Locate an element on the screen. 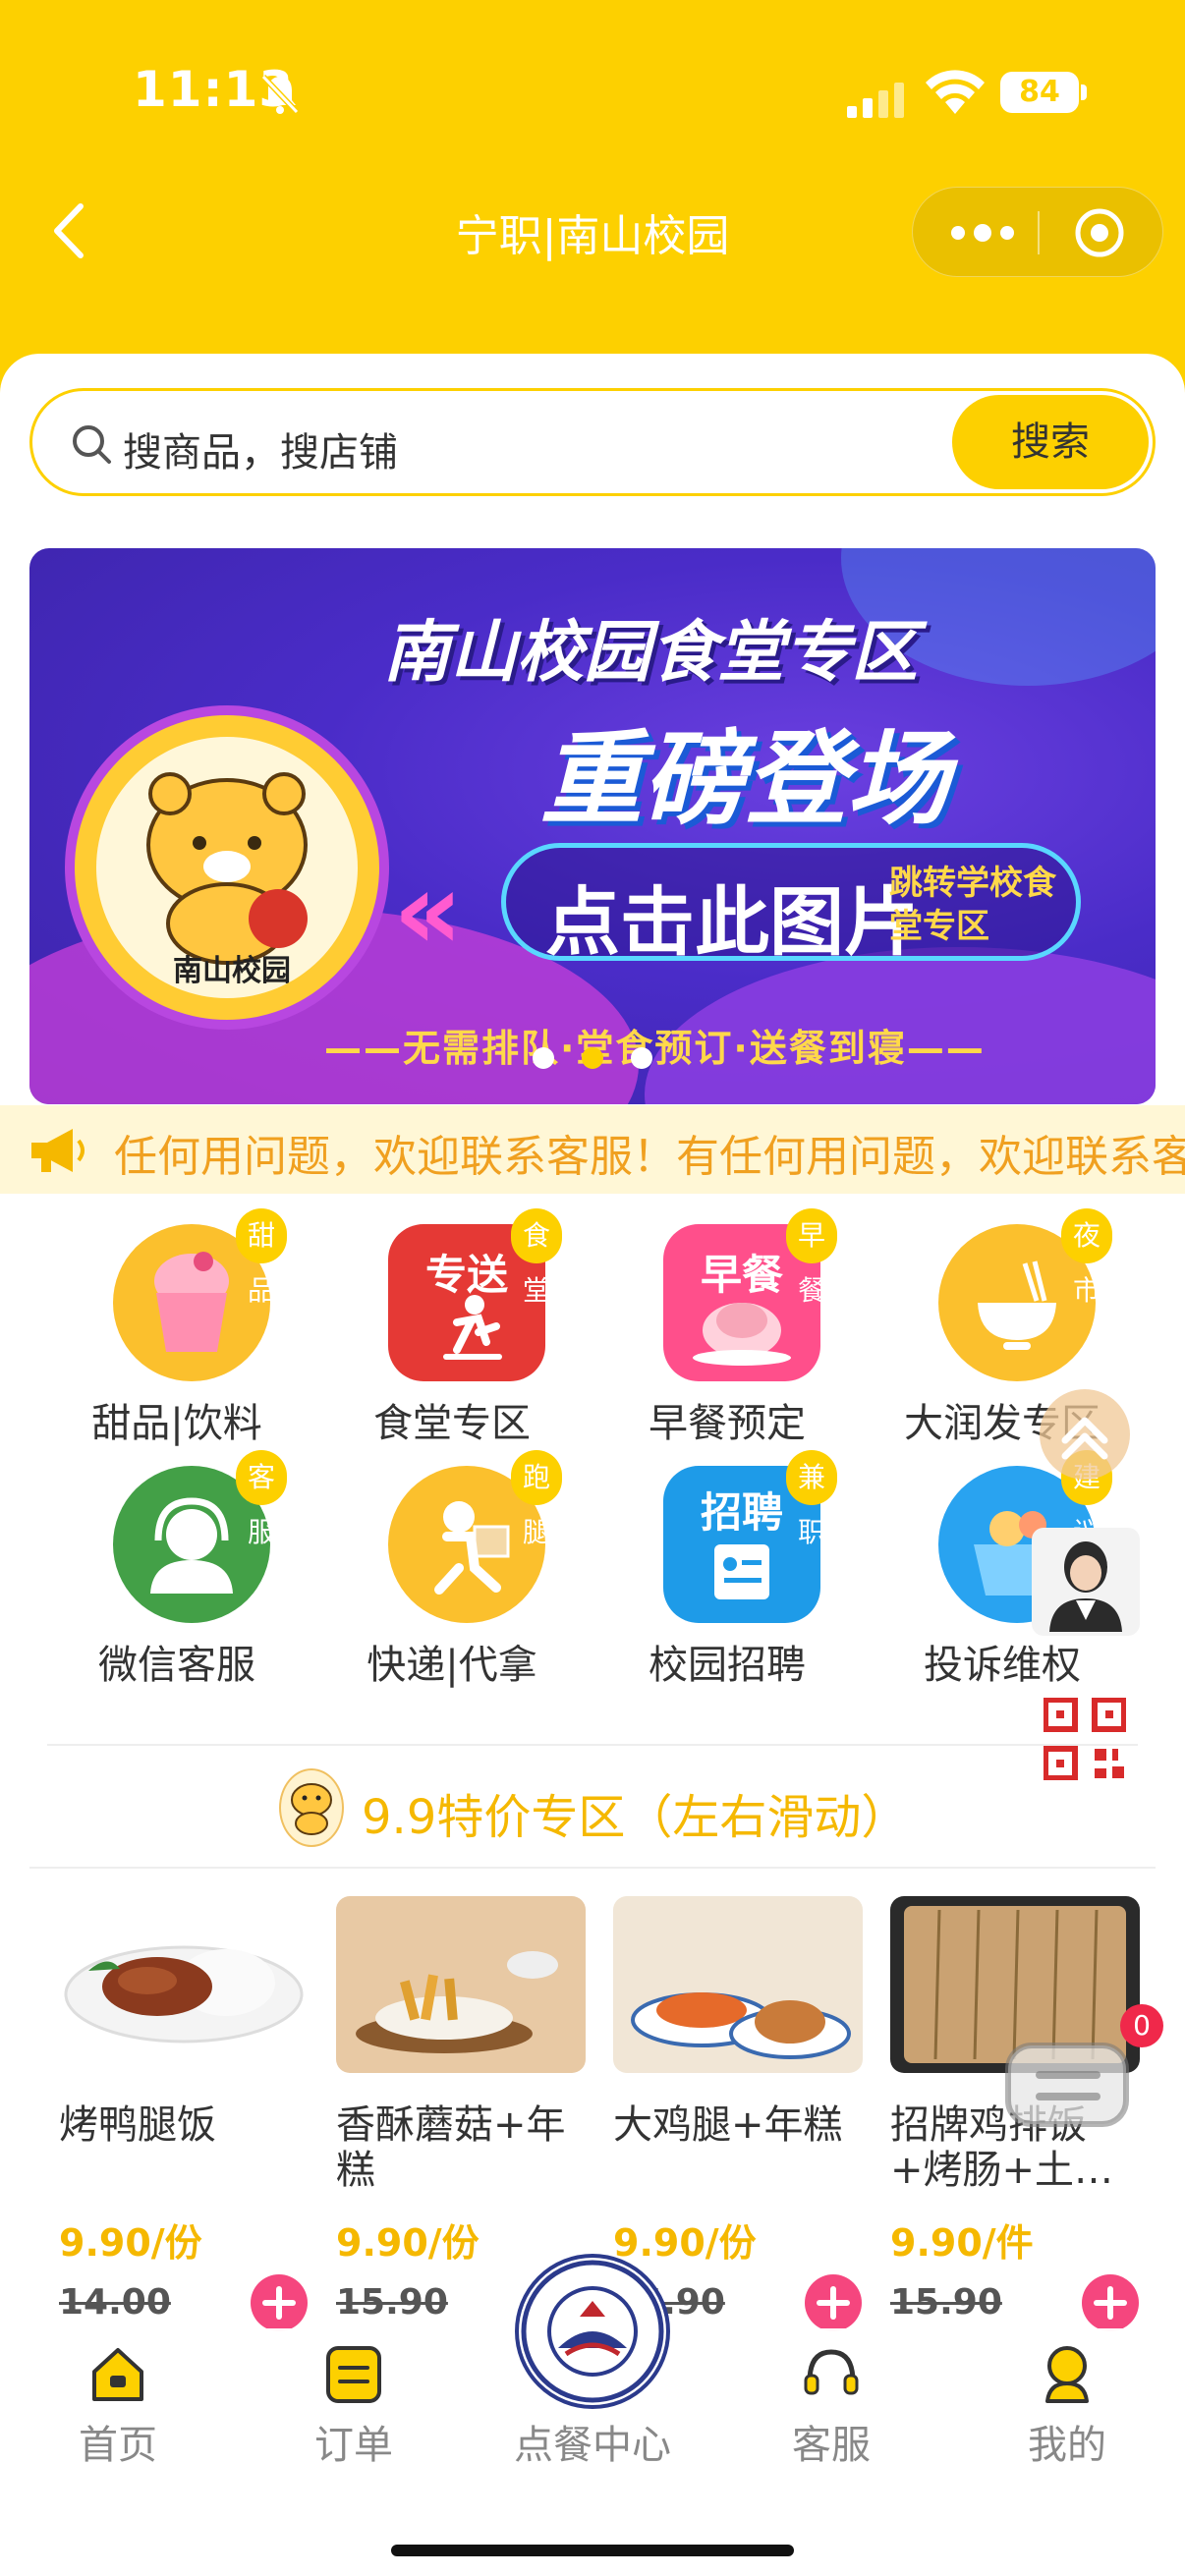  university-logo-button is located at coordinates (592, 2331).